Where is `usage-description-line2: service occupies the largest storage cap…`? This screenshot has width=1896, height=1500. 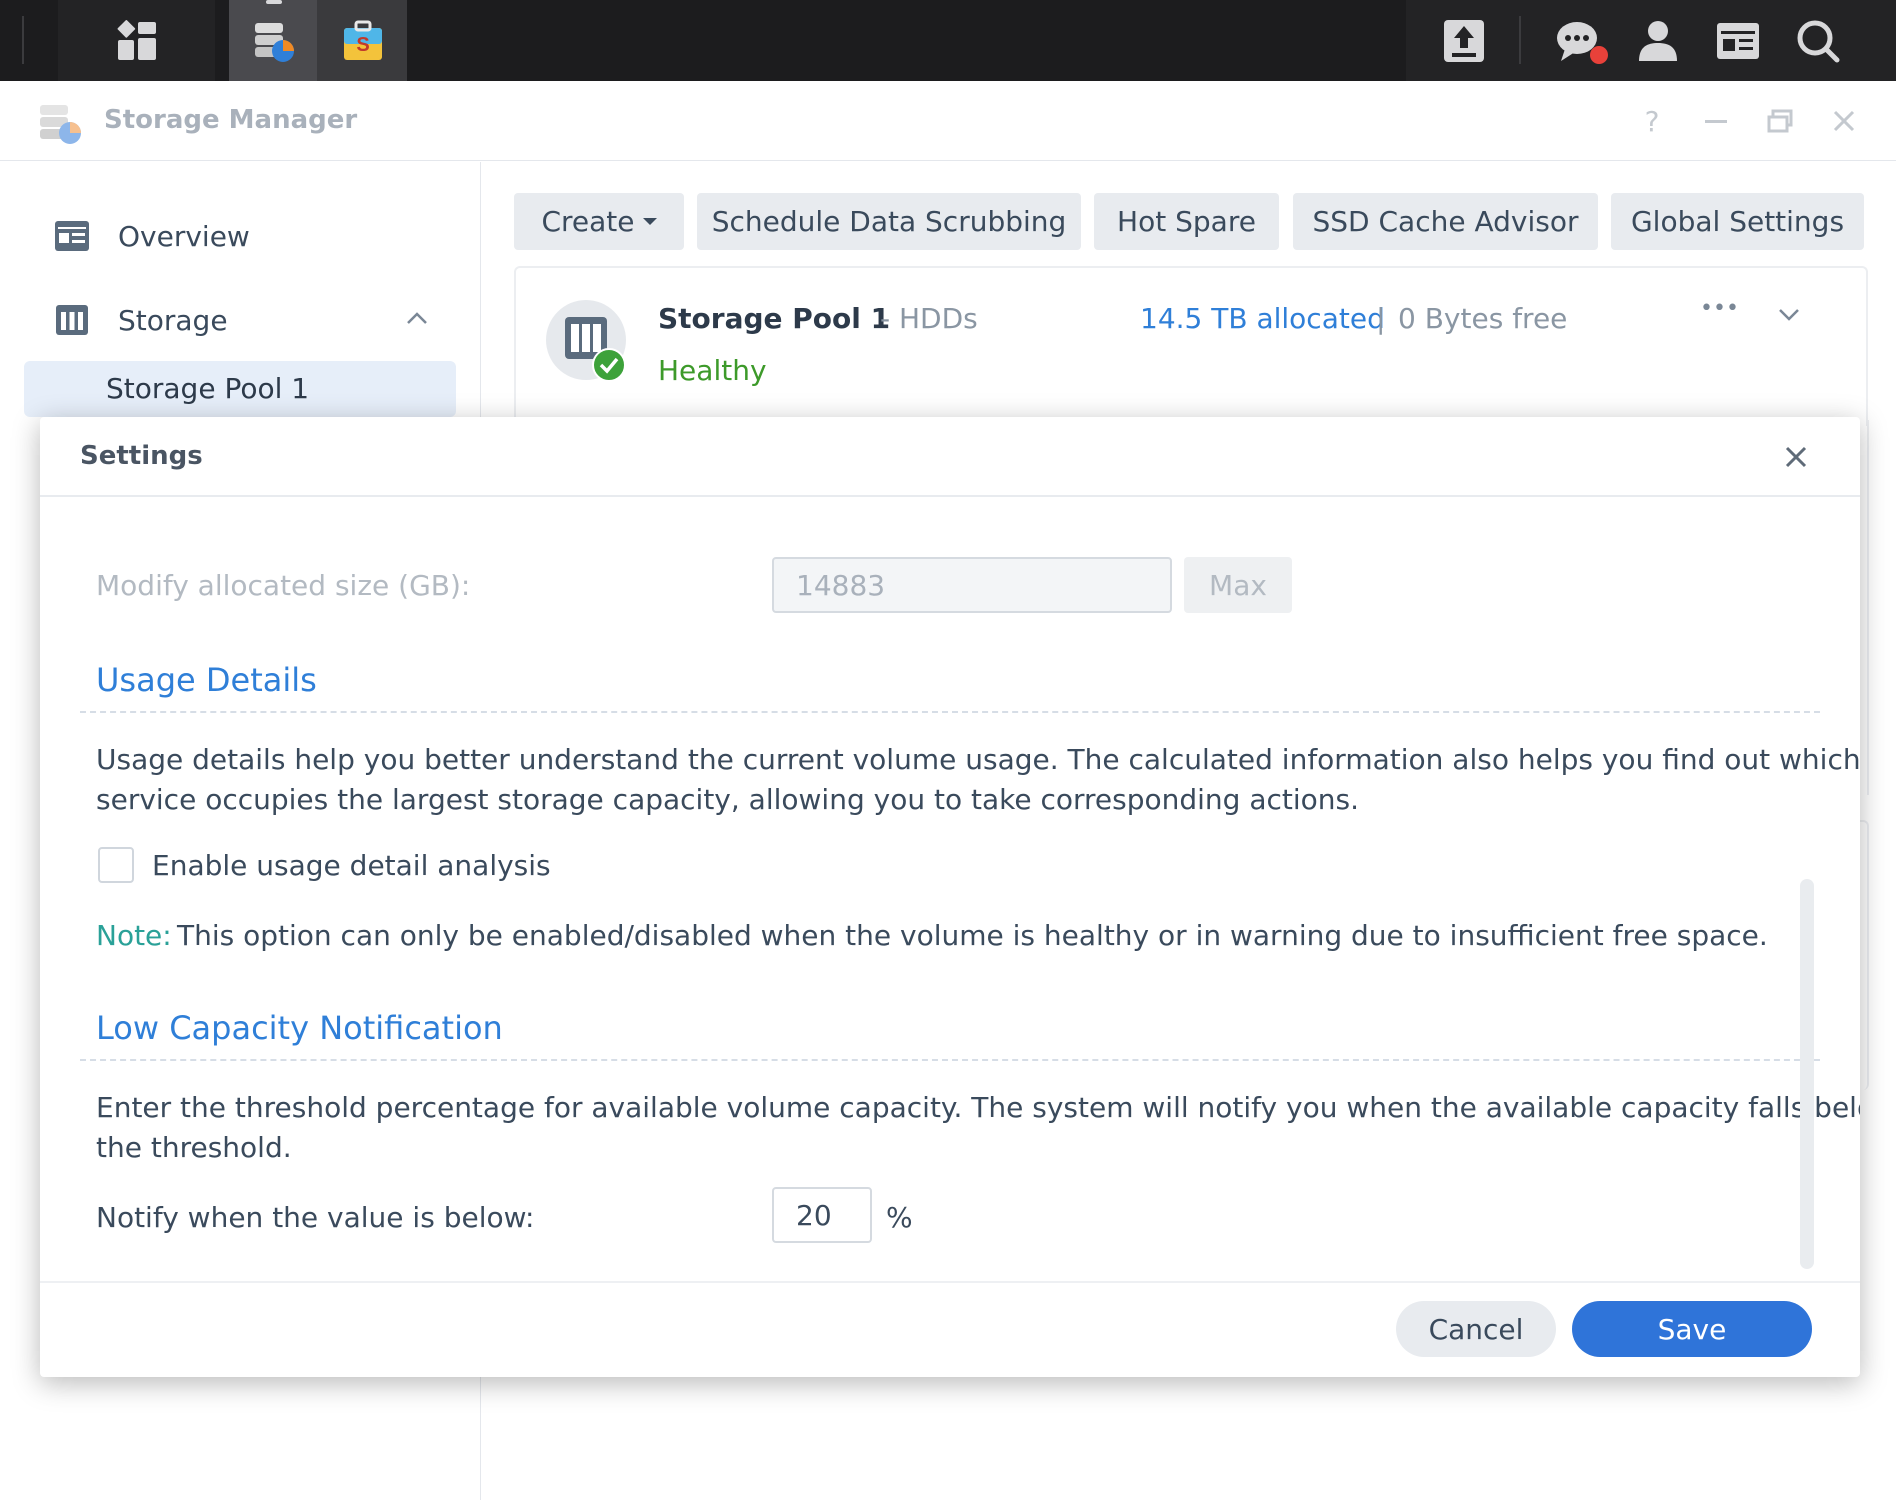
usage-description-line2: service occupies the largest storage cap… is located at coordinates (728, 799).